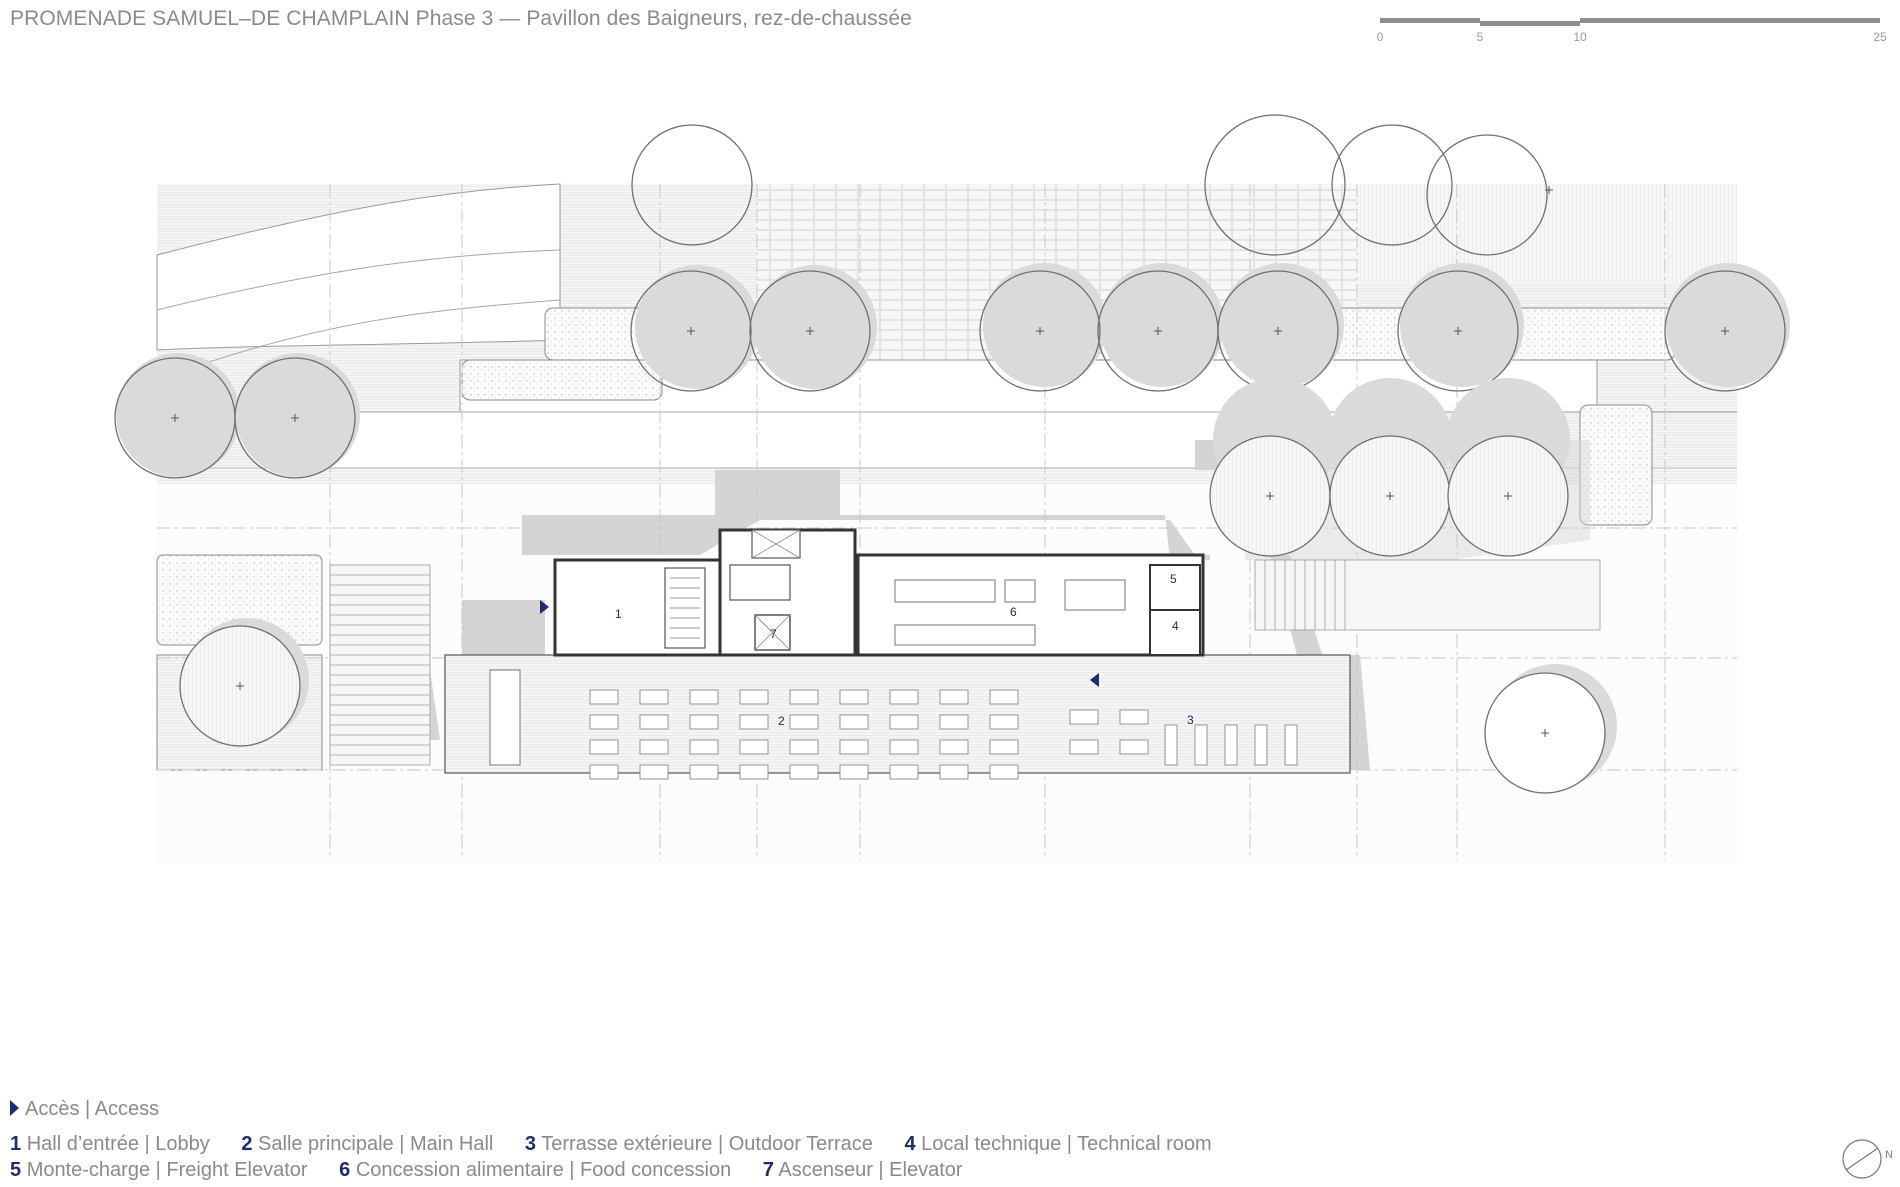 The width and height of the screenshot is (1900, 1187). I want to click on legend-item-7: 7 Ascenseur | Elevator, so click(862, 1170).